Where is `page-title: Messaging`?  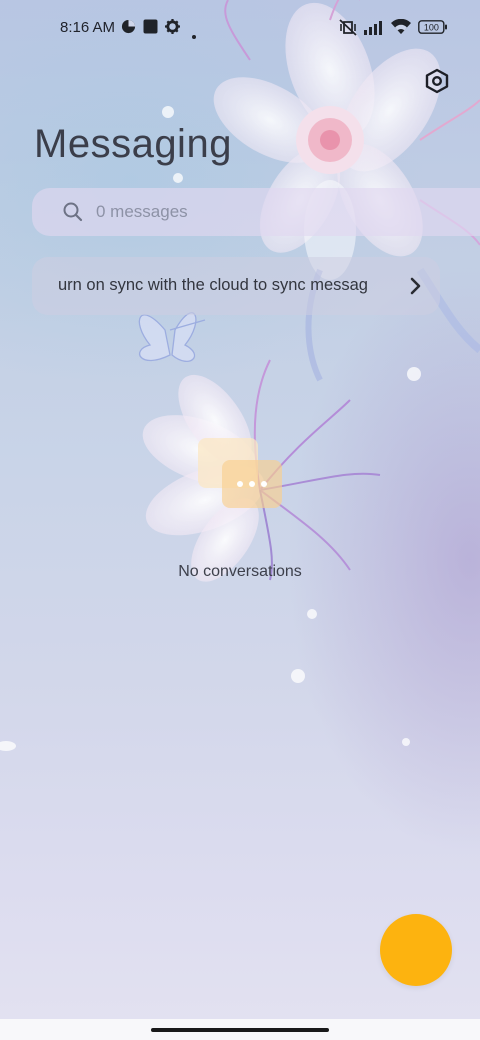
page-title: Messaging is located at coordinates (133, 144).